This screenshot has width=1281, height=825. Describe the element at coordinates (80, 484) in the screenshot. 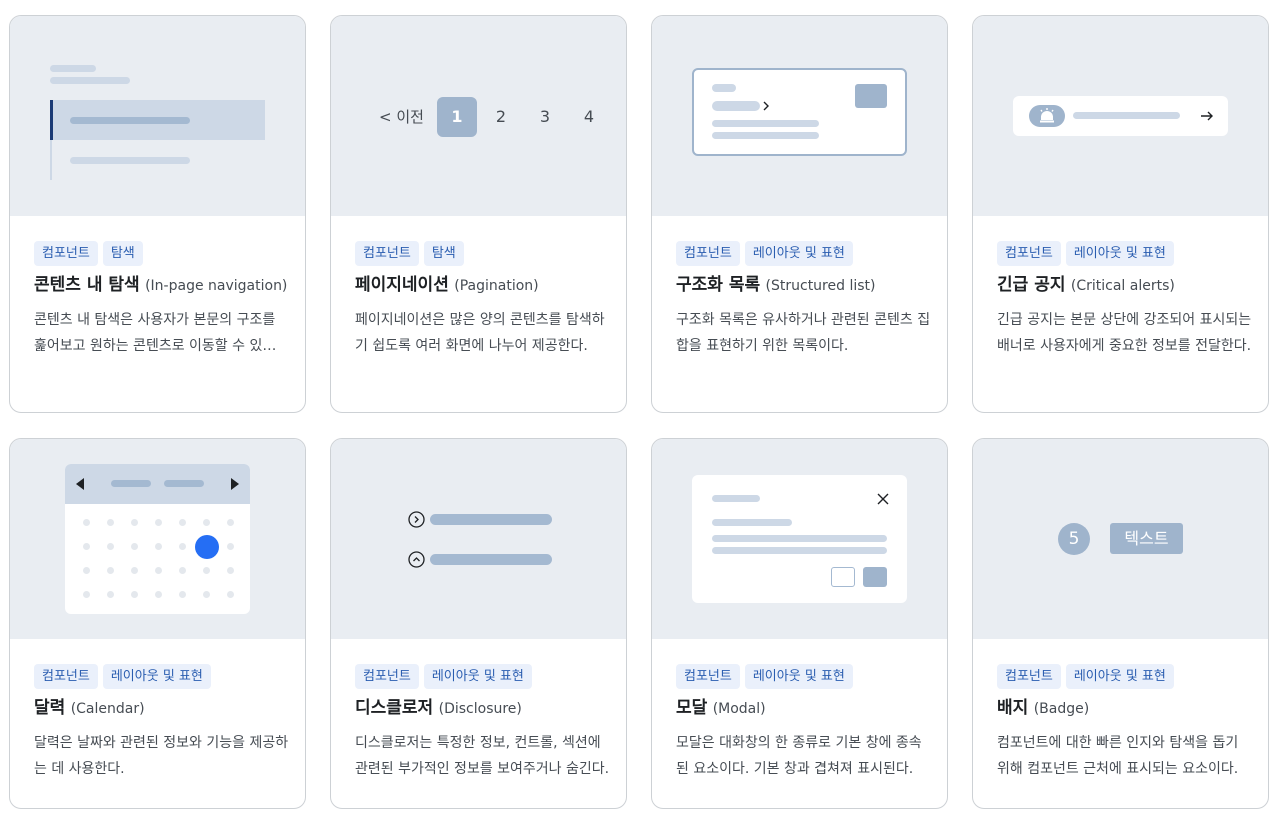

I see `caret-left-icon` at that location.